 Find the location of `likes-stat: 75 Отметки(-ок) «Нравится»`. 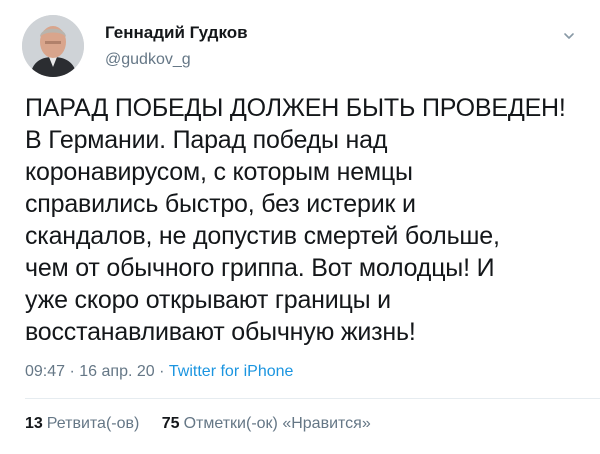

likes-stat: 75 Отметки(-ок) «Нравится» is located at coordinates (266, 424).